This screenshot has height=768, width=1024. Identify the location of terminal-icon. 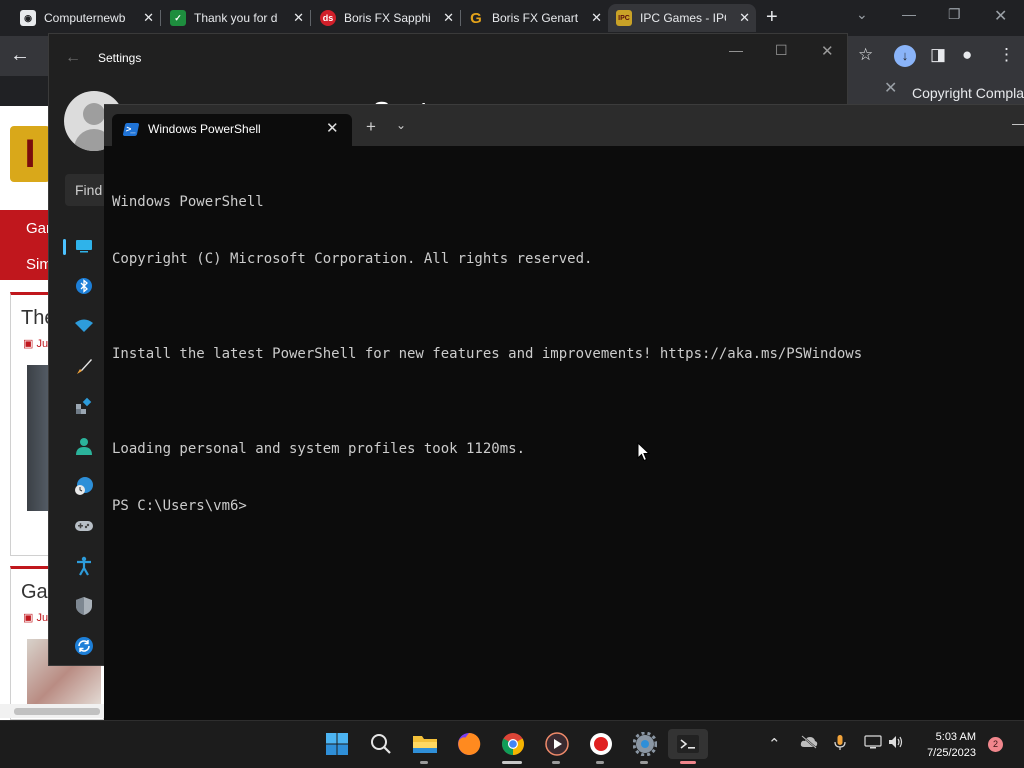
(688, 744).